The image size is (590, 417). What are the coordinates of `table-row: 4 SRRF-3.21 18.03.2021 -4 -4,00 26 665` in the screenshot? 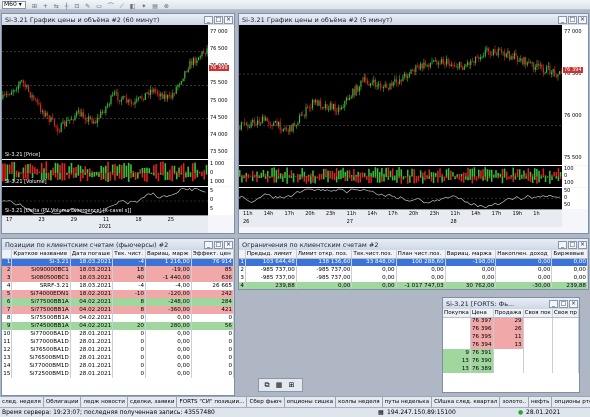 It's located at (118, 286).